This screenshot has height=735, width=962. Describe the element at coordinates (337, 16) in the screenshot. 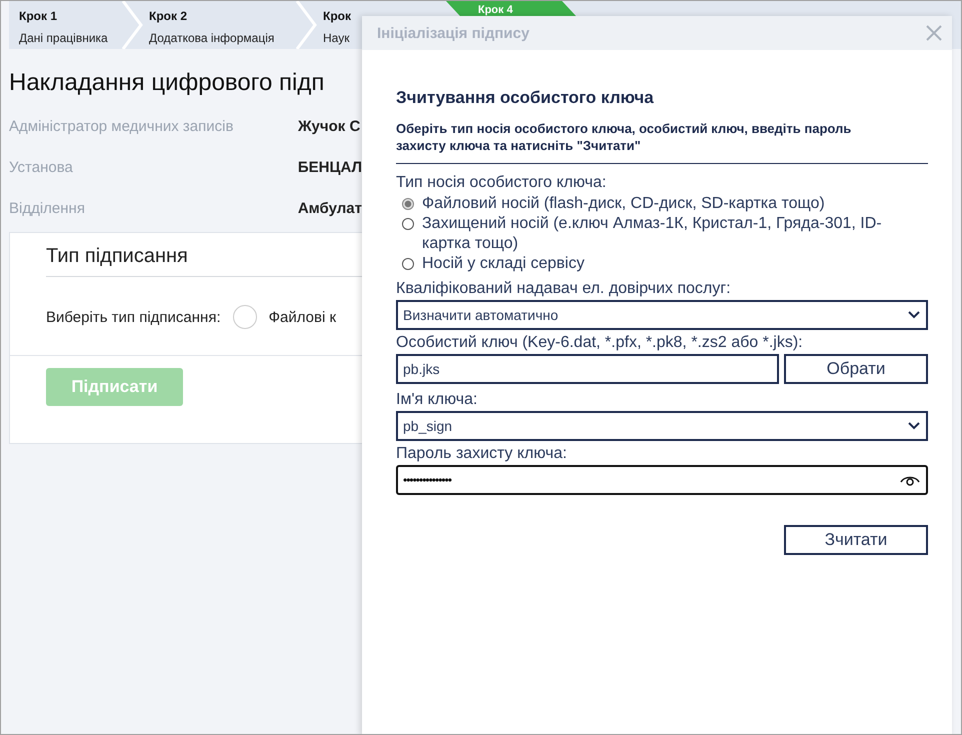

I see `step-title: Крок` at that location.